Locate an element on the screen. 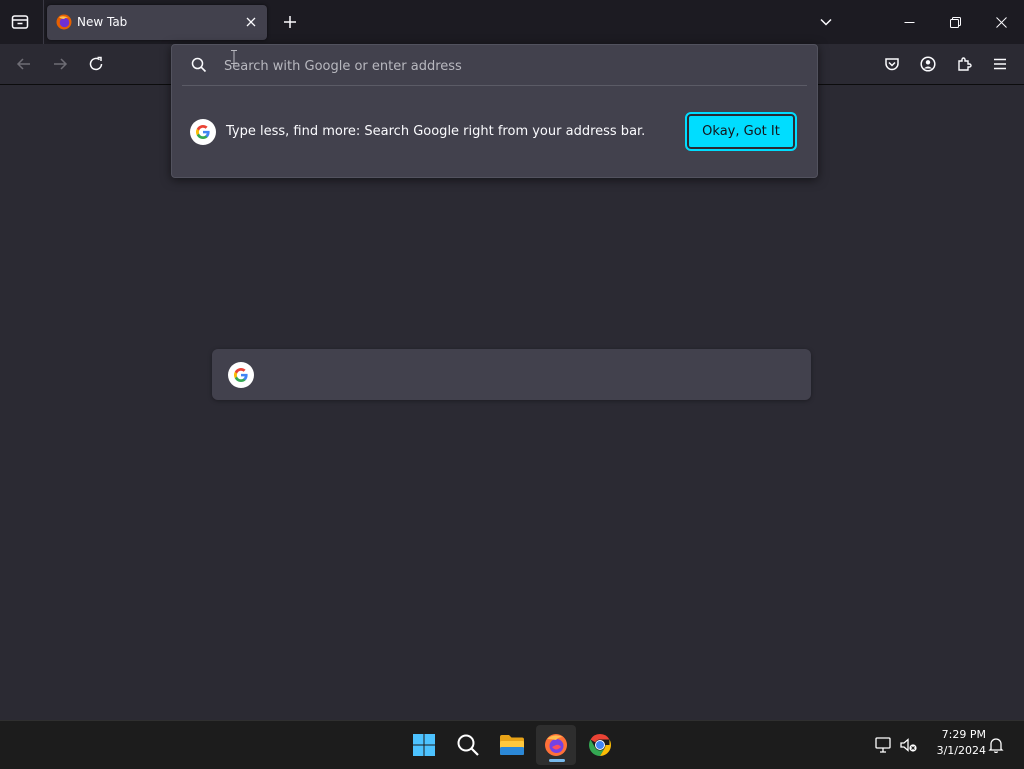 This screenshot has height=769, width=1024. account-icon is located at coordinates (928, 64).